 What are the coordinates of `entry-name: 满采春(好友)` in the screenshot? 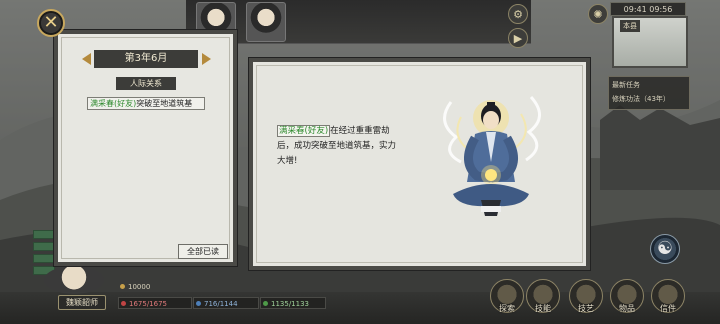 It's located at (113, 103).